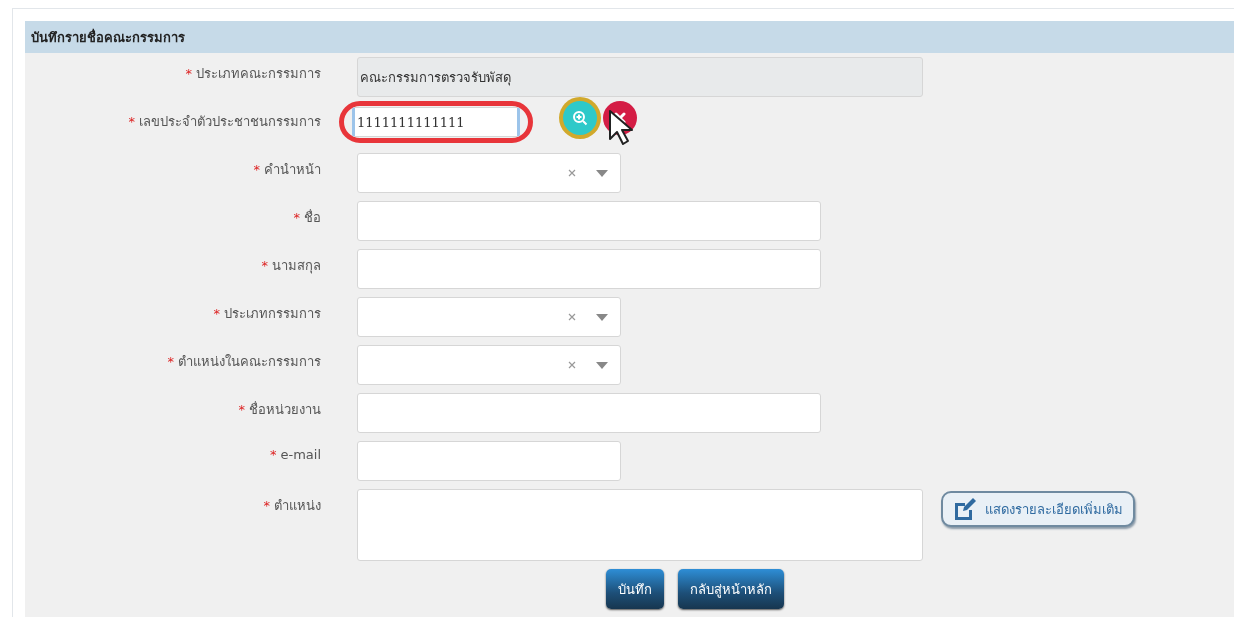 The width and height of the screenshot is (1234, 617). Describe the element at coordinates (272, 313) in the screenshot. I see `field-label: ประเภทกรรมการ` at that location.